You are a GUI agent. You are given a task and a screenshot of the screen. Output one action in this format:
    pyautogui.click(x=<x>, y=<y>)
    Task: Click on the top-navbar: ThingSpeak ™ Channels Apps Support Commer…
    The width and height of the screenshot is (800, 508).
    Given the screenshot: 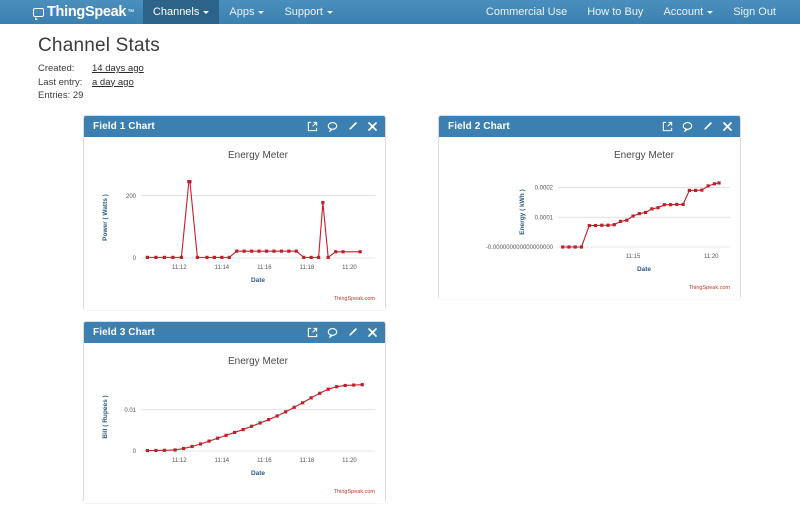 What is the action you would take?
    pyautogui.click(x=400, y=12)
    